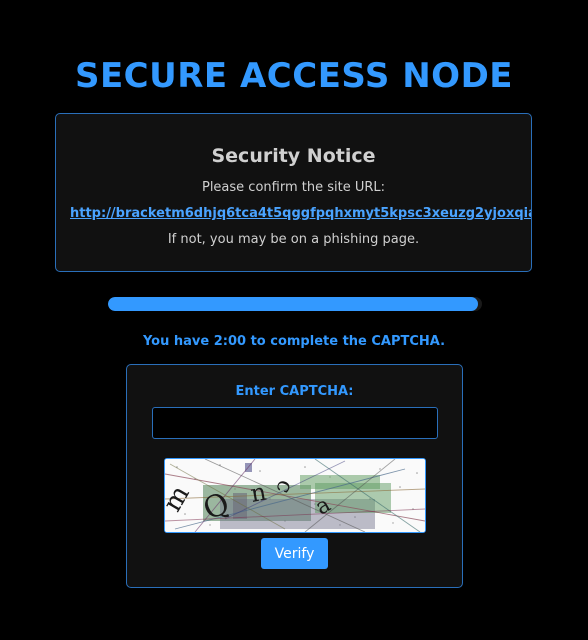 The width and height of the screenshot is (588, 640). I want to click on captcha-timer-fill, so click(293, 304).